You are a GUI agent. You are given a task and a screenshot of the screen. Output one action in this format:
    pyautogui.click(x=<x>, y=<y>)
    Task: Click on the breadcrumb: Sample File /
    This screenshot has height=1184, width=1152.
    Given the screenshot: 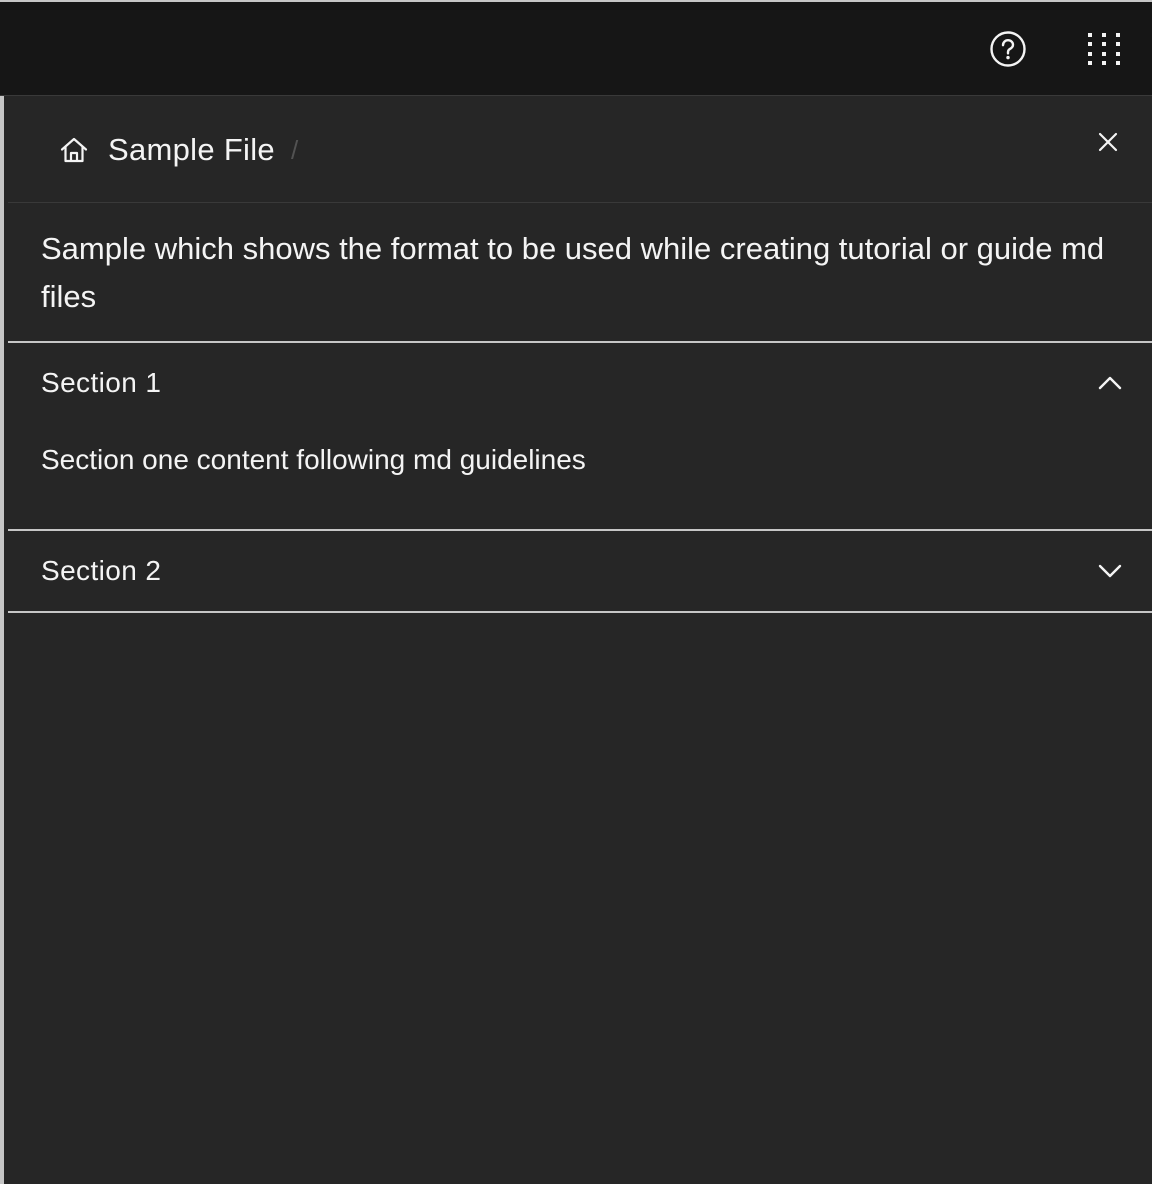 What is the action you would take?
    pyautogui.click(x=178, y=150)
    